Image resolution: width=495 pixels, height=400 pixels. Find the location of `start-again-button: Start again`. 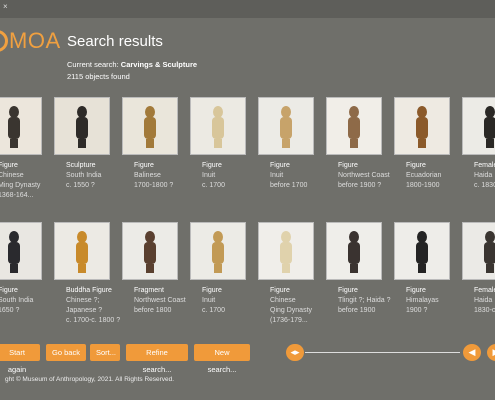

start-again-button: Start again is located at coordinates (20, 359).